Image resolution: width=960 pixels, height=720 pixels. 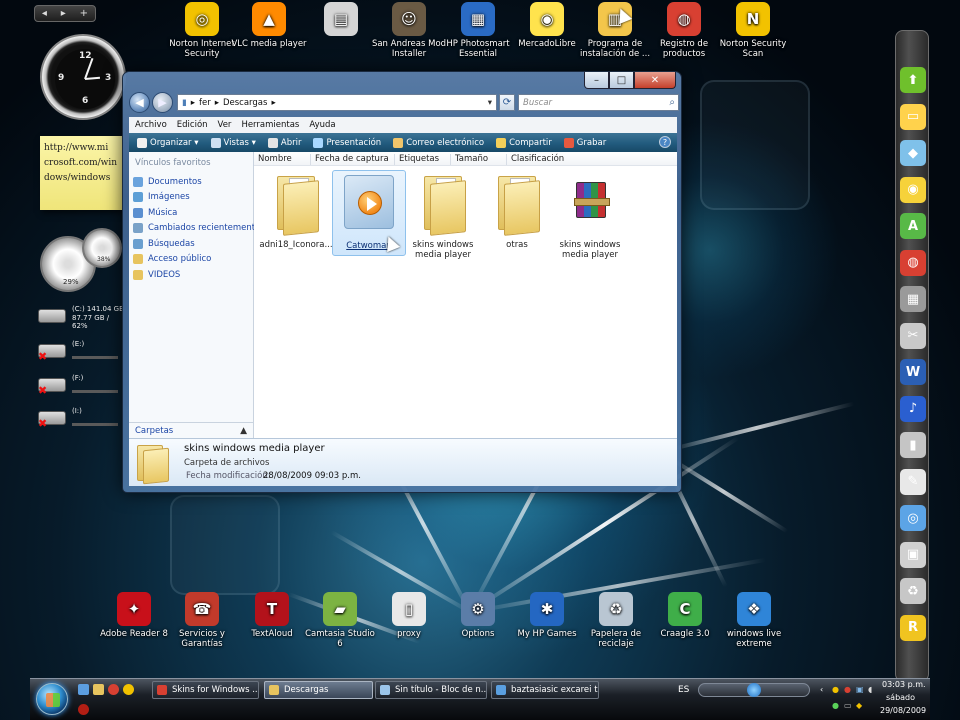 I want to click on favorite-documentos: Documentos, so click(x=191, y=182).